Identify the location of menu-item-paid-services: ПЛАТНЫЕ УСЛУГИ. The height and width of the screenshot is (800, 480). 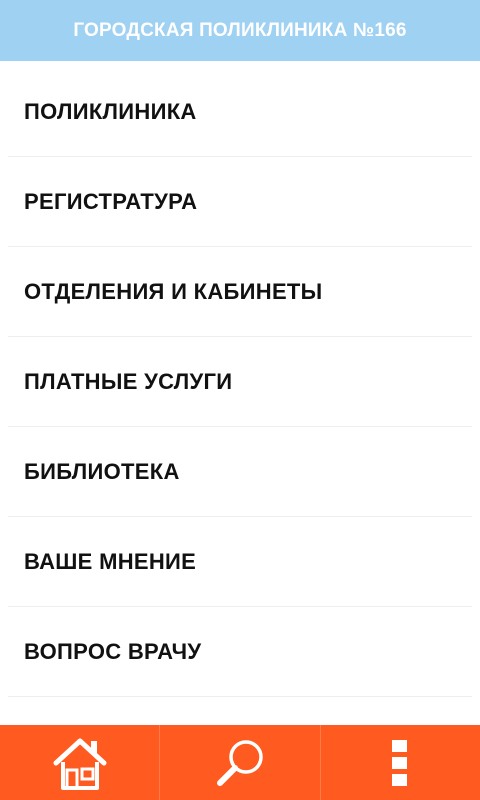
(240, 382).